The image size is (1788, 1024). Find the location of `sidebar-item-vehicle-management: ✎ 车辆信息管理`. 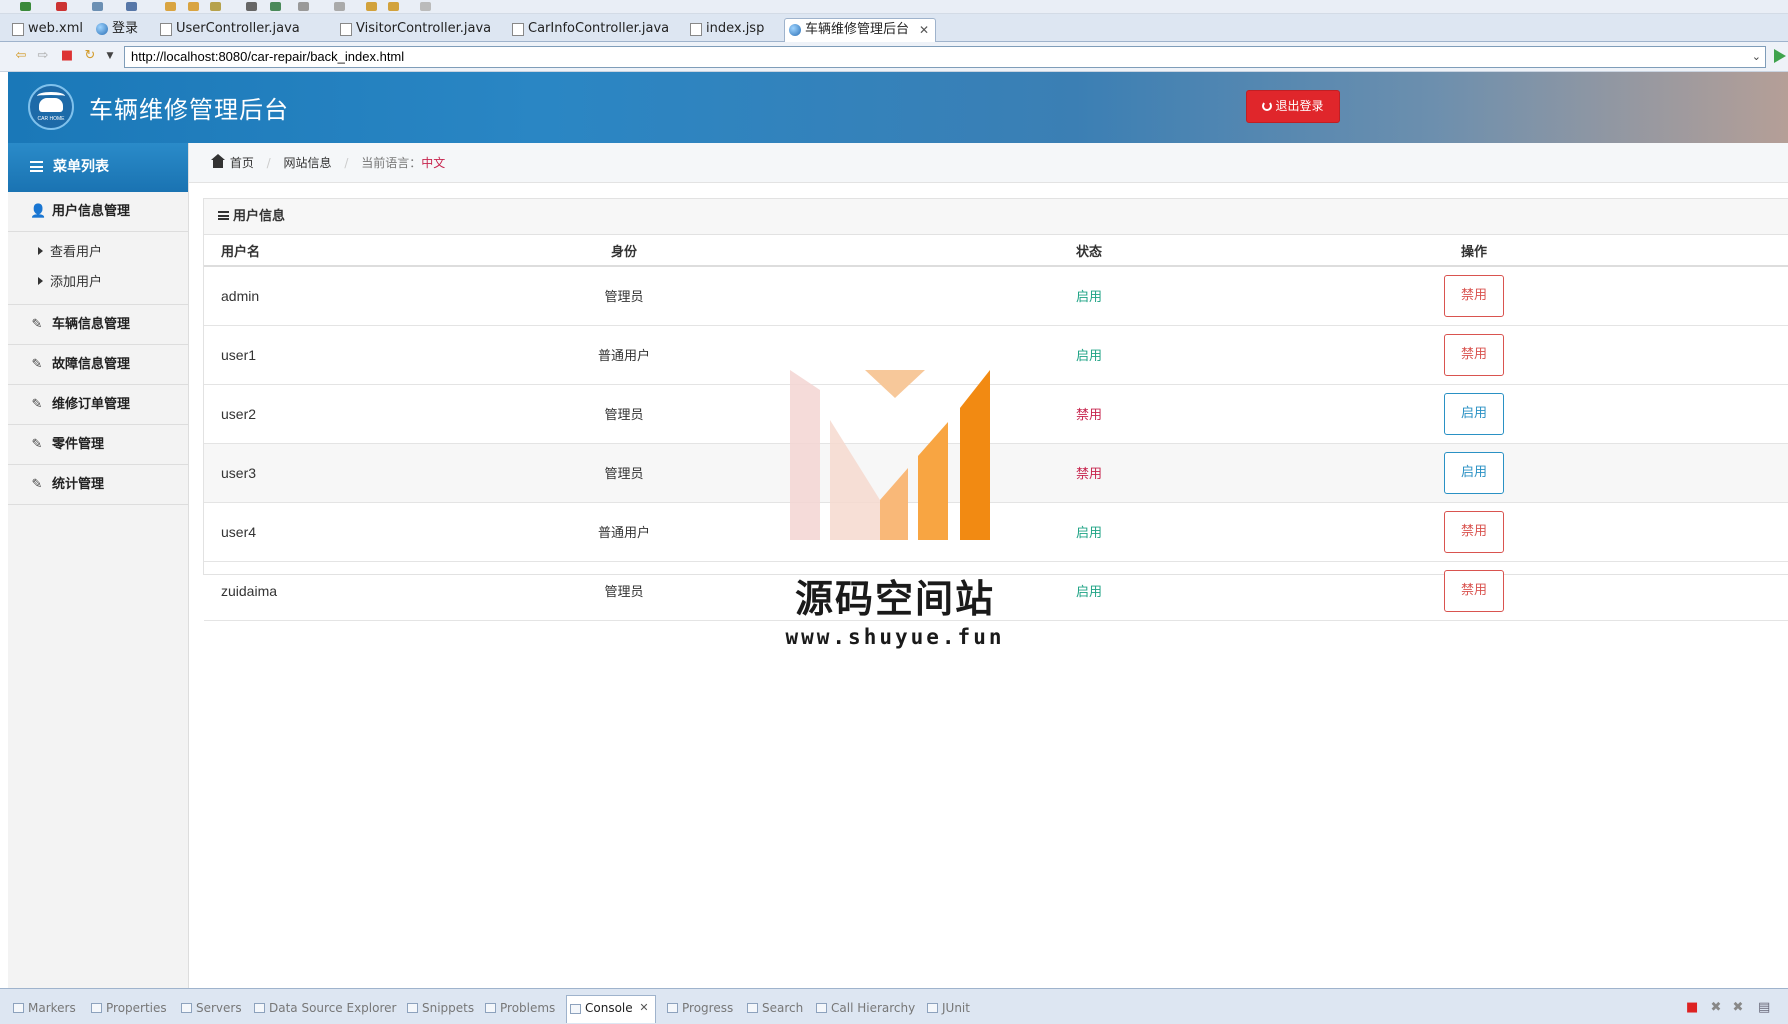

sidebar-item-vehicle-management: ✎ 车辆信息管理 is located at coordinates (98, 325).